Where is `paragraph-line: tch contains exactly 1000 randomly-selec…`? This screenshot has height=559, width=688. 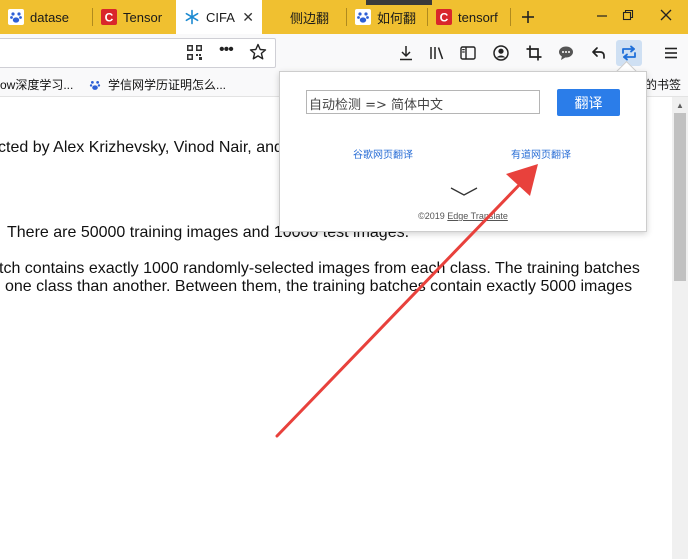
paragraph-line: tch contains exactly 1000 randomly-selec… is located at coordinates (320, 268).